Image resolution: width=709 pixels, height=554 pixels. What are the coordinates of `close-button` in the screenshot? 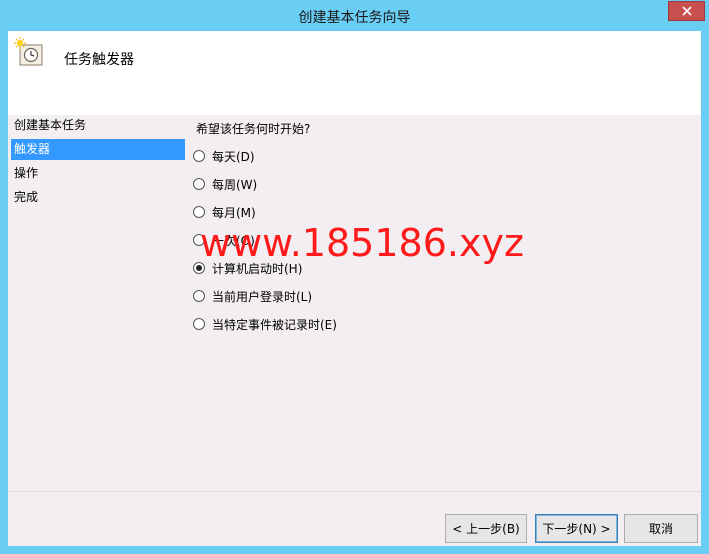 It's located at (686, 11).